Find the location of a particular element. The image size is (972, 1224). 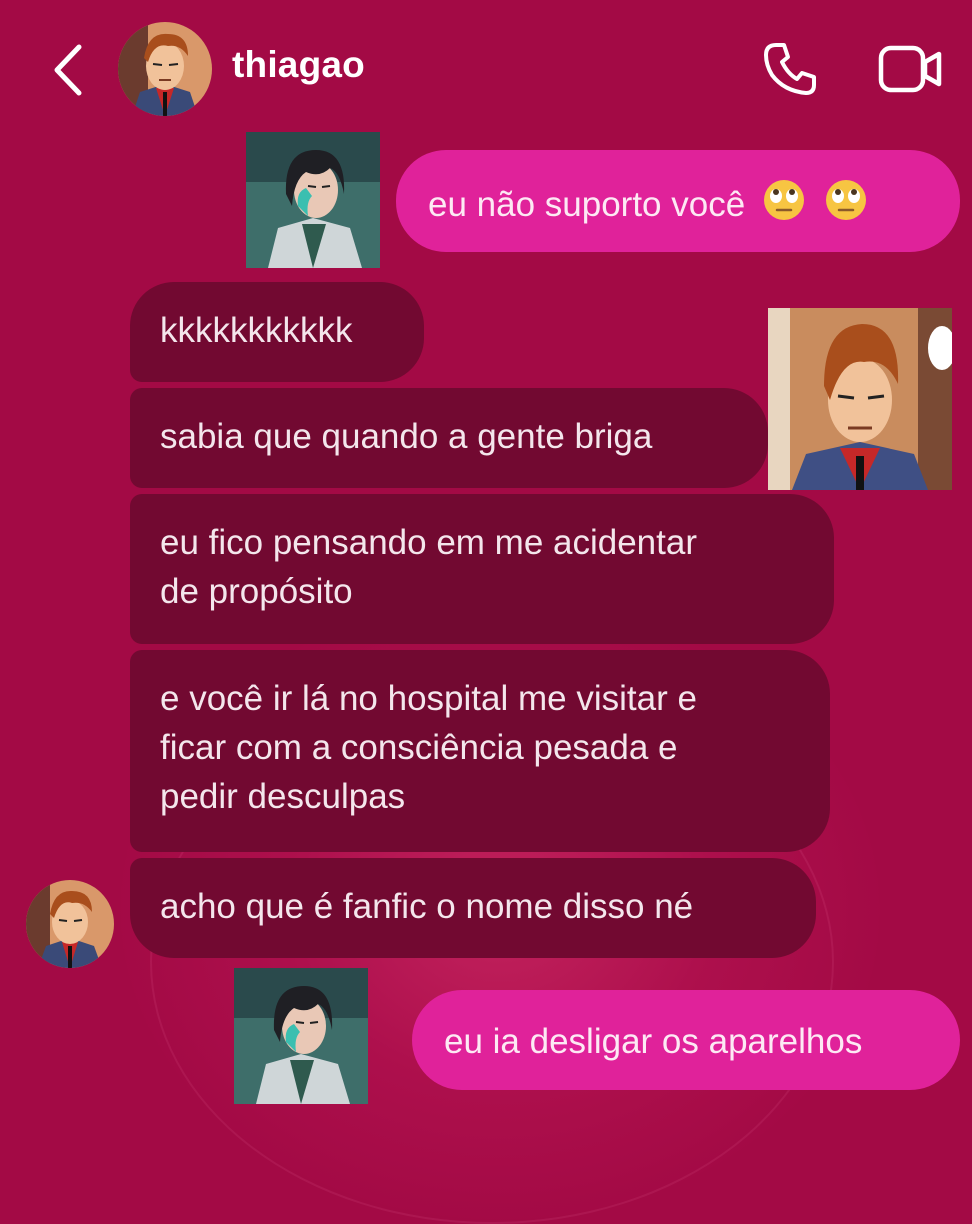

video-camera-icon is located at coordinates (910, 71).